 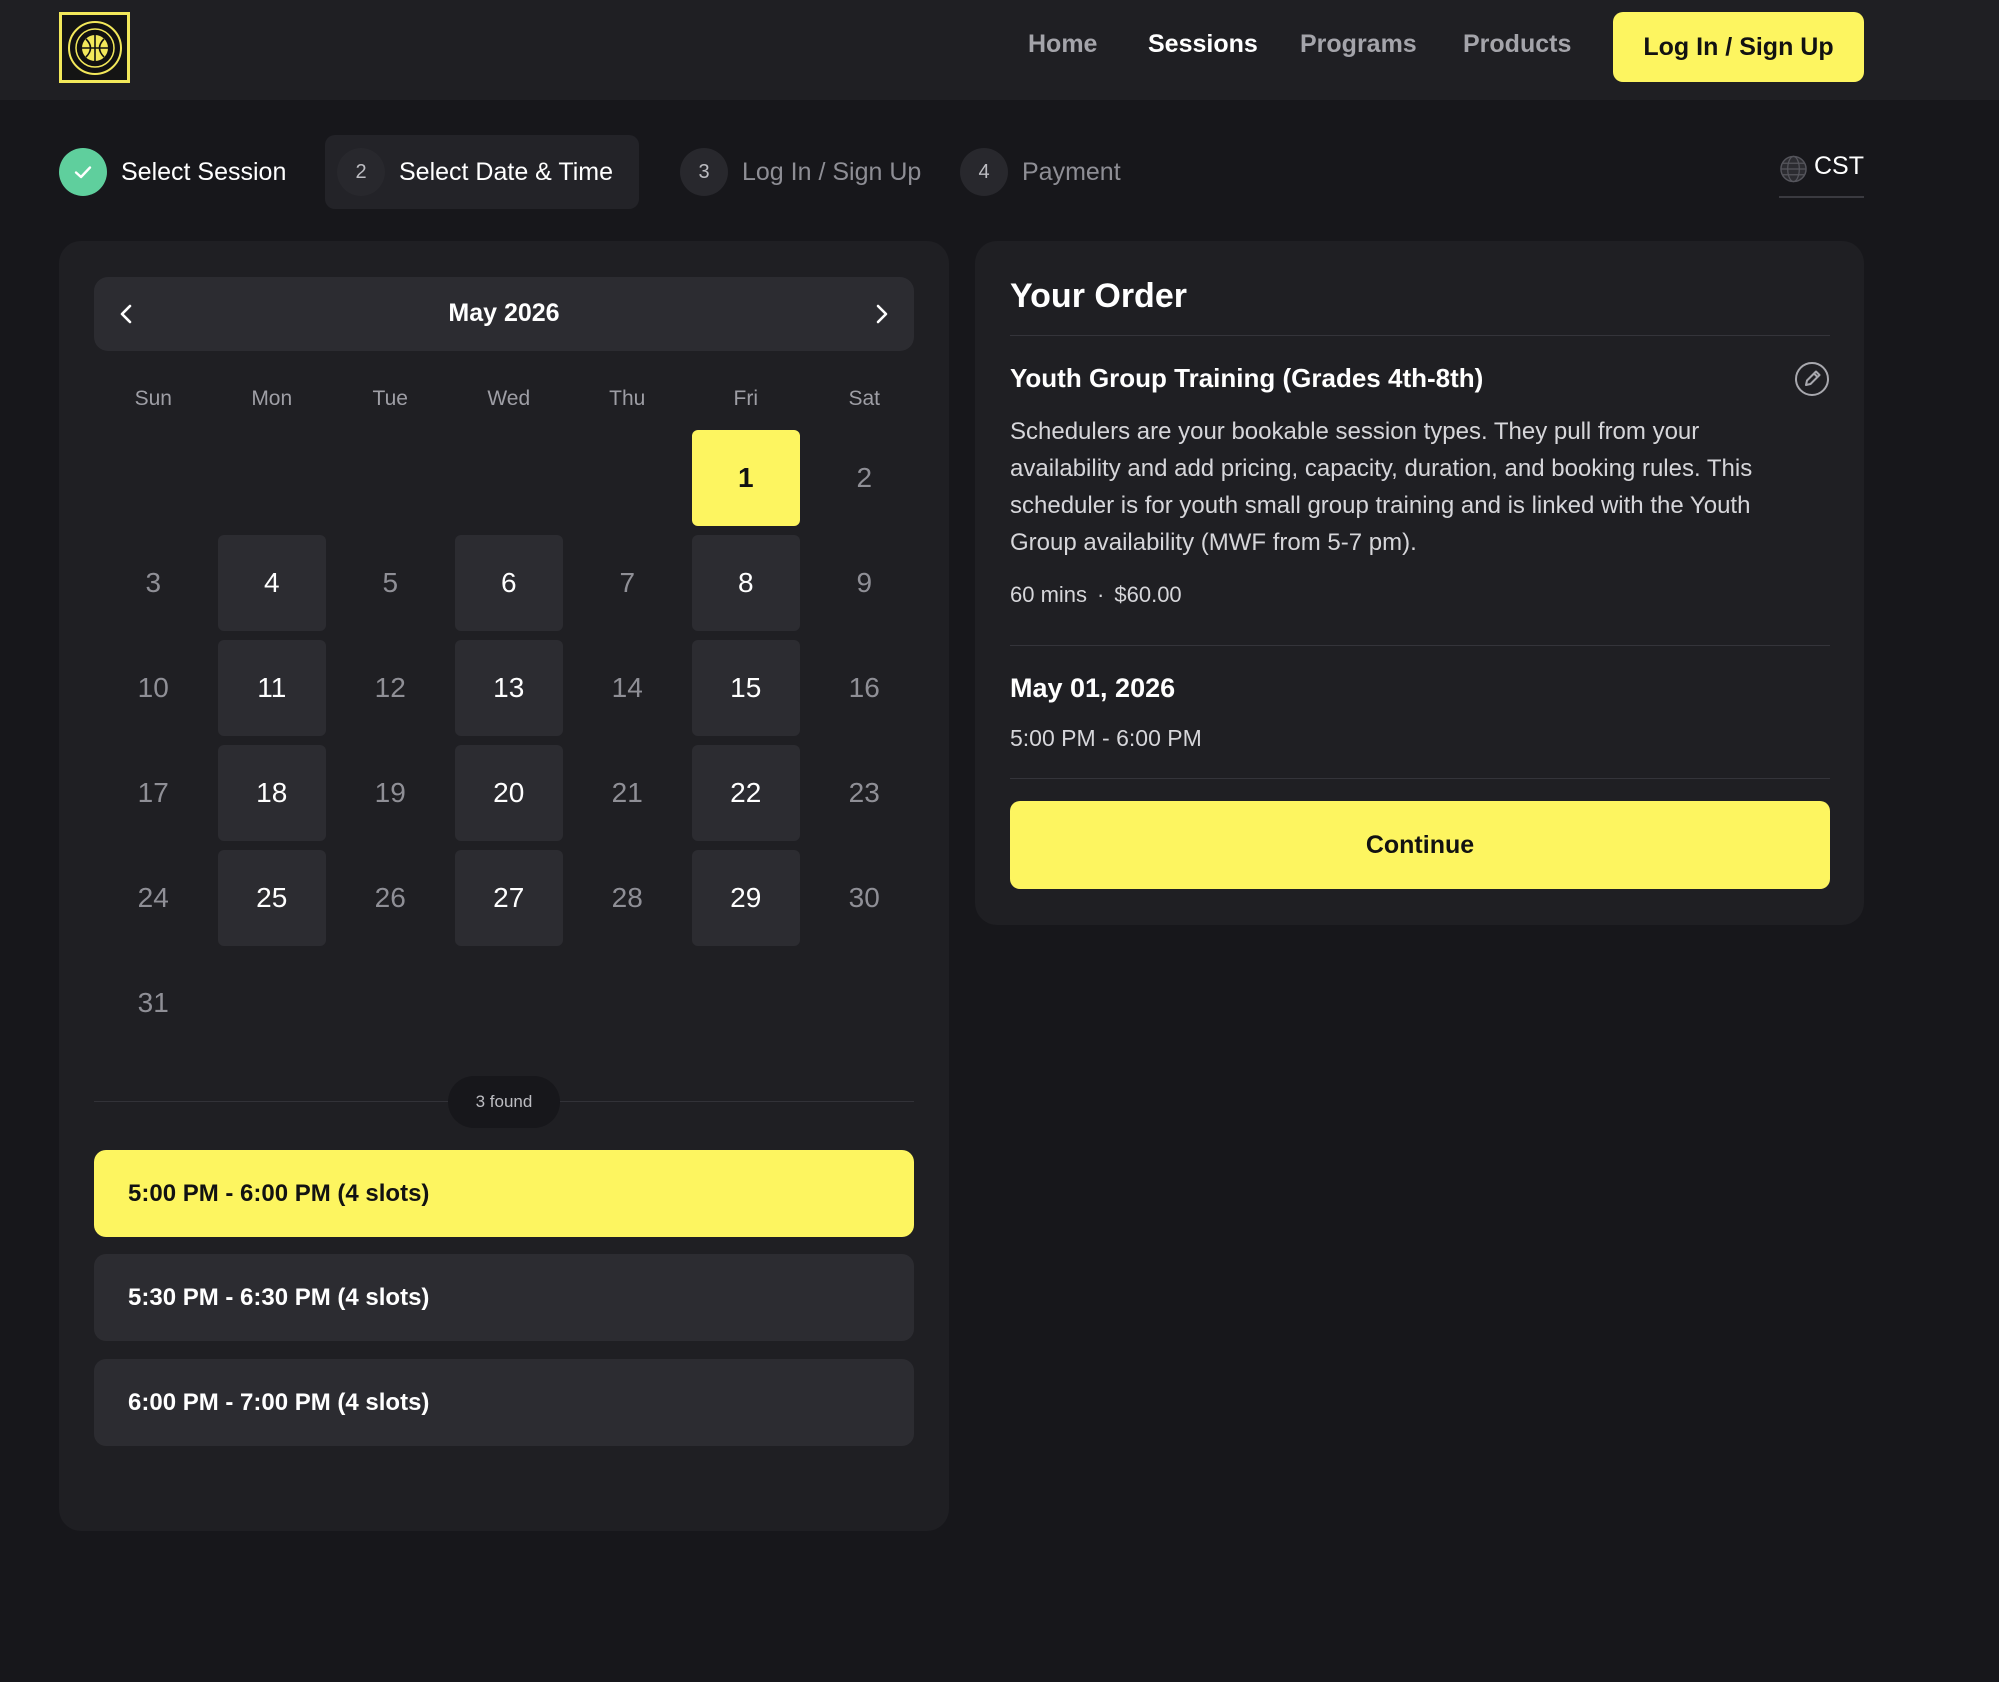 What do you see at coordinates (508, 793) in the screenshot?
I see `calendar-day-20: 20` at bounding box center [508, 793].